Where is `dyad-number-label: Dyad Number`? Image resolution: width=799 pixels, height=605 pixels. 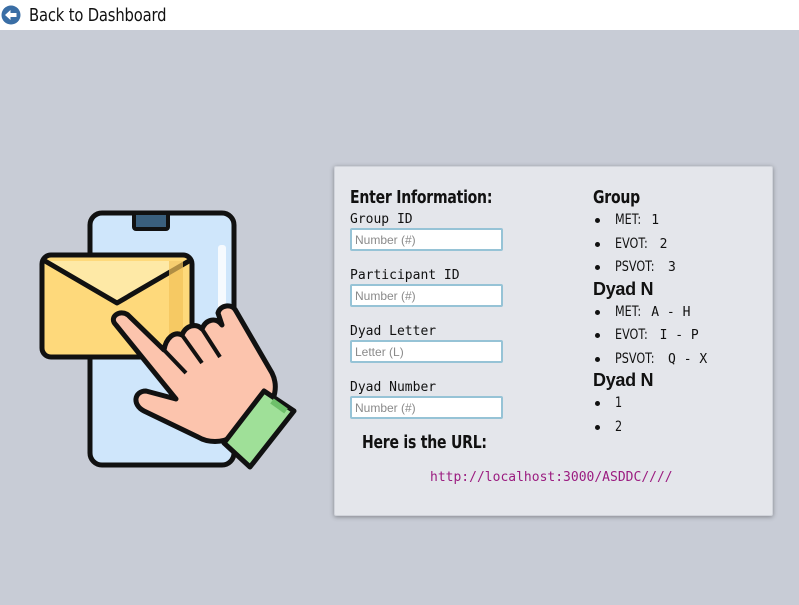
dyad-number-label: Dyad Number is located at coordinates (393, 387).